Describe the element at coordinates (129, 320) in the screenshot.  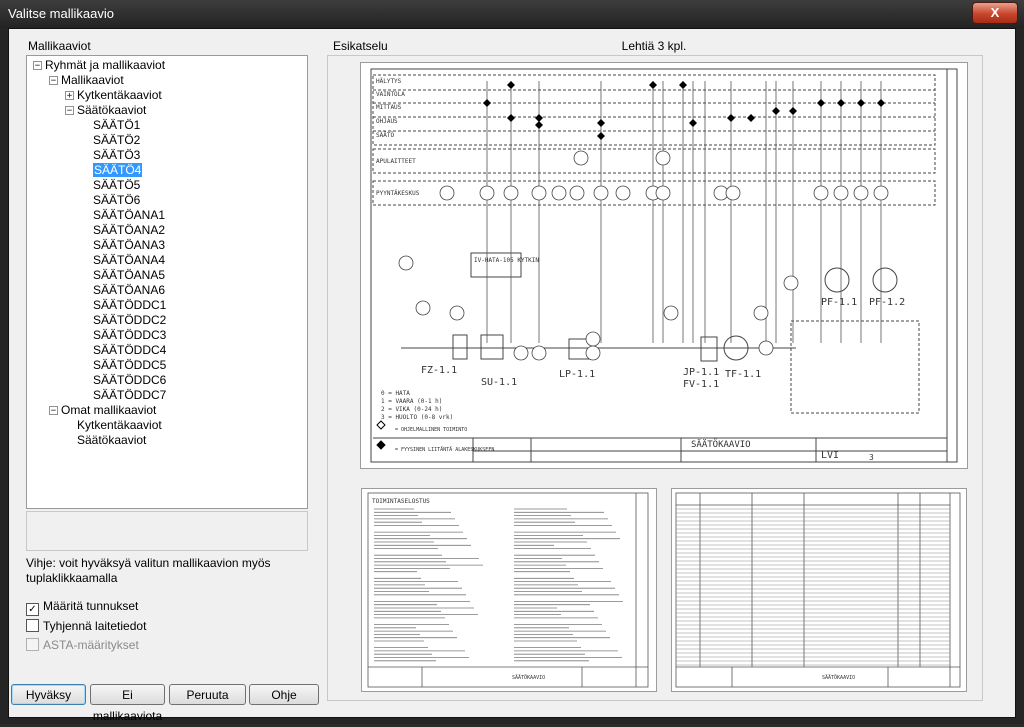
I see `tree-item: SÄÄTÖDDC2` at that location.